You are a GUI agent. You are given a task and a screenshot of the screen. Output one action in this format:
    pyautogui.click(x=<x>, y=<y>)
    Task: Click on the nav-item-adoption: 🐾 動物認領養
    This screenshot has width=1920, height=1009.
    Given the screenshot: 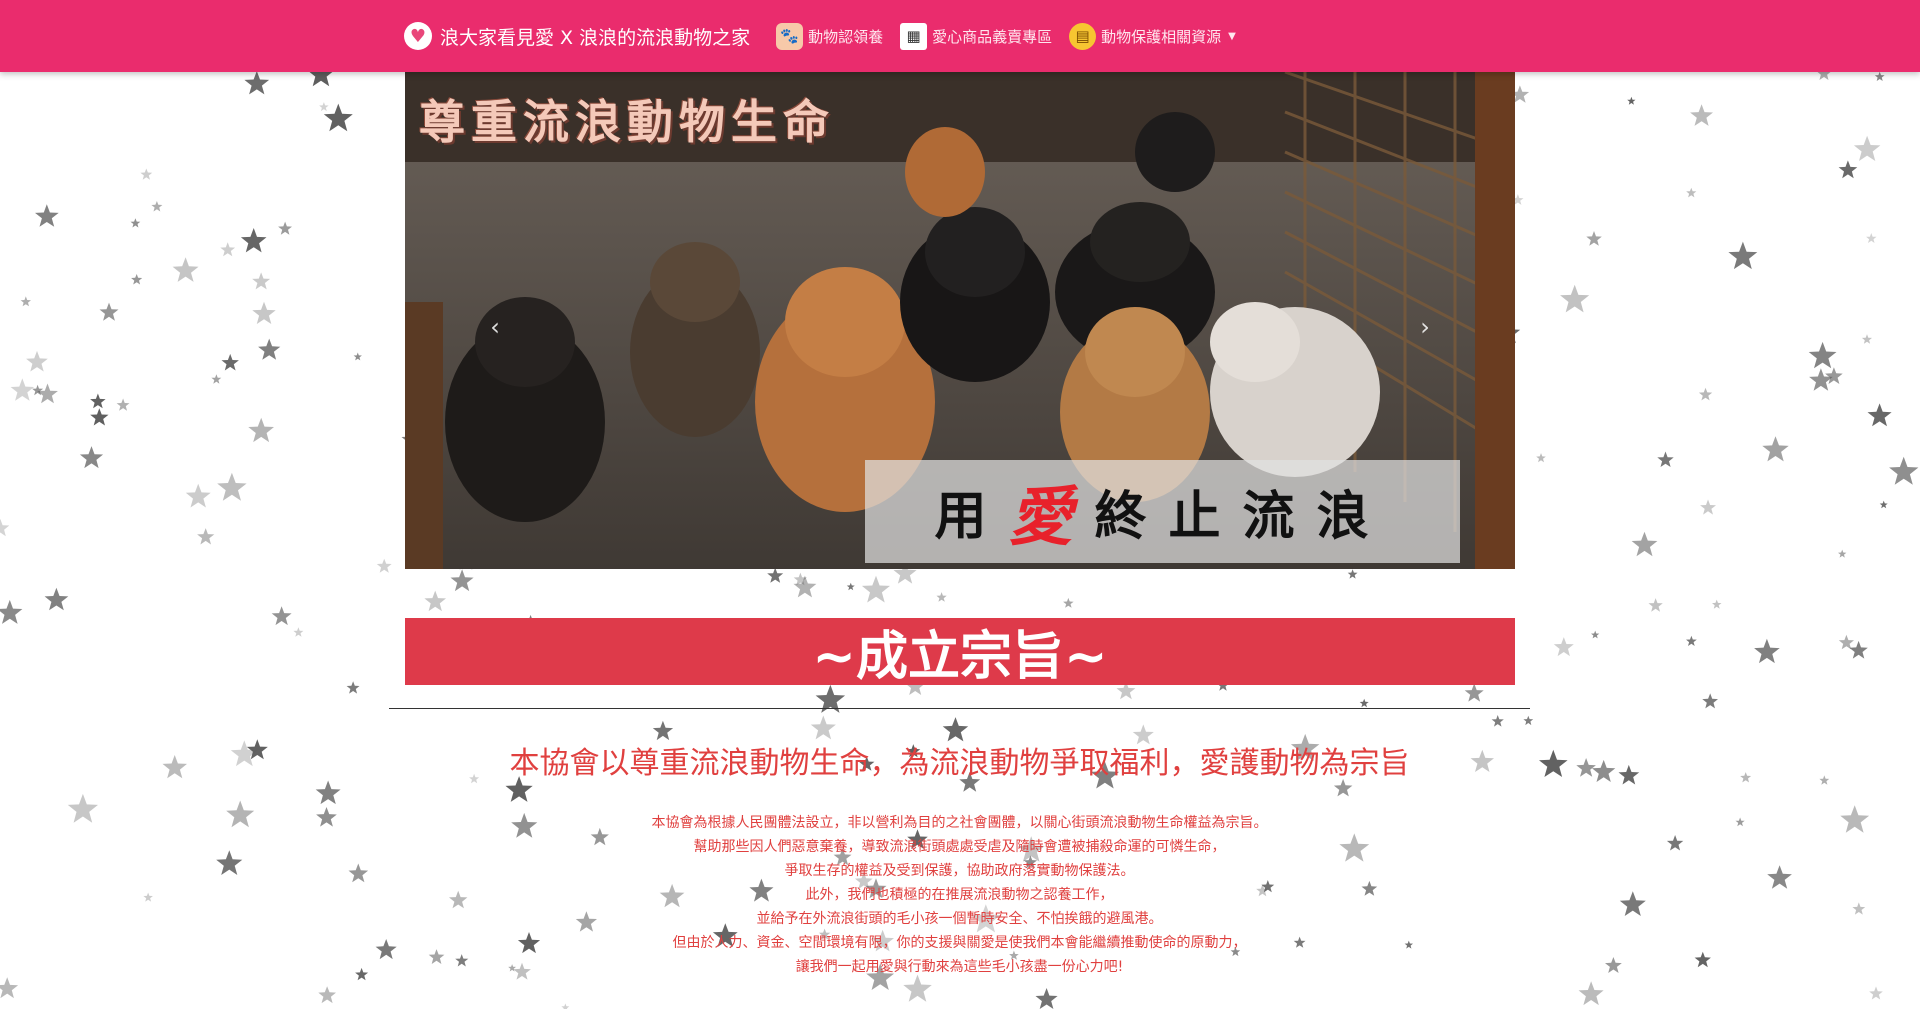 What is the action you would take?
    pyautogui.click(x=830, y=36)
    